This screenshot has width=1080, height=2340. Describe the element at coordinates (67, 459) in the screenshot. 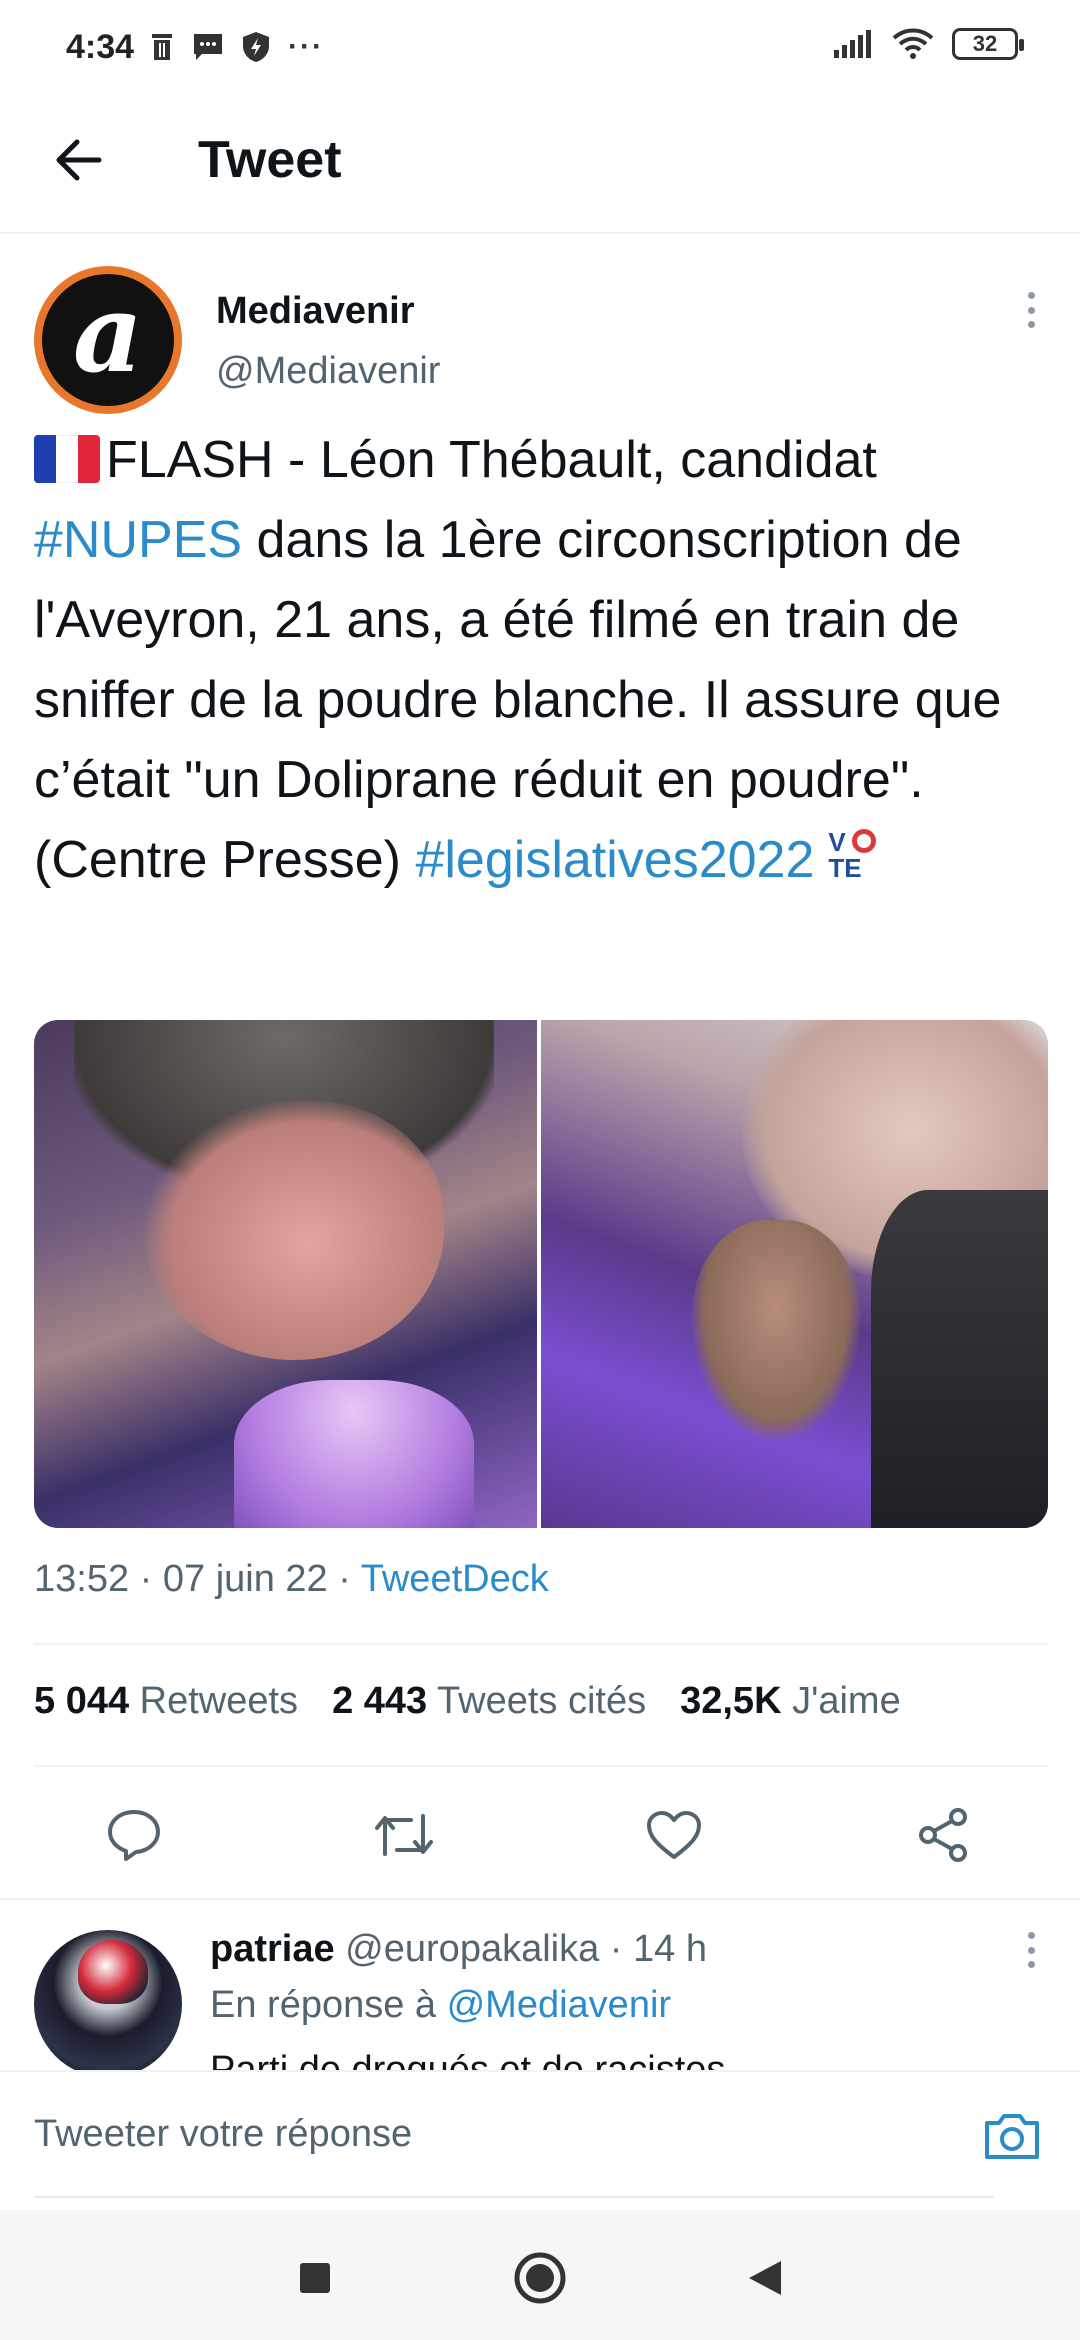

I see `france-flag-icon` at that location.